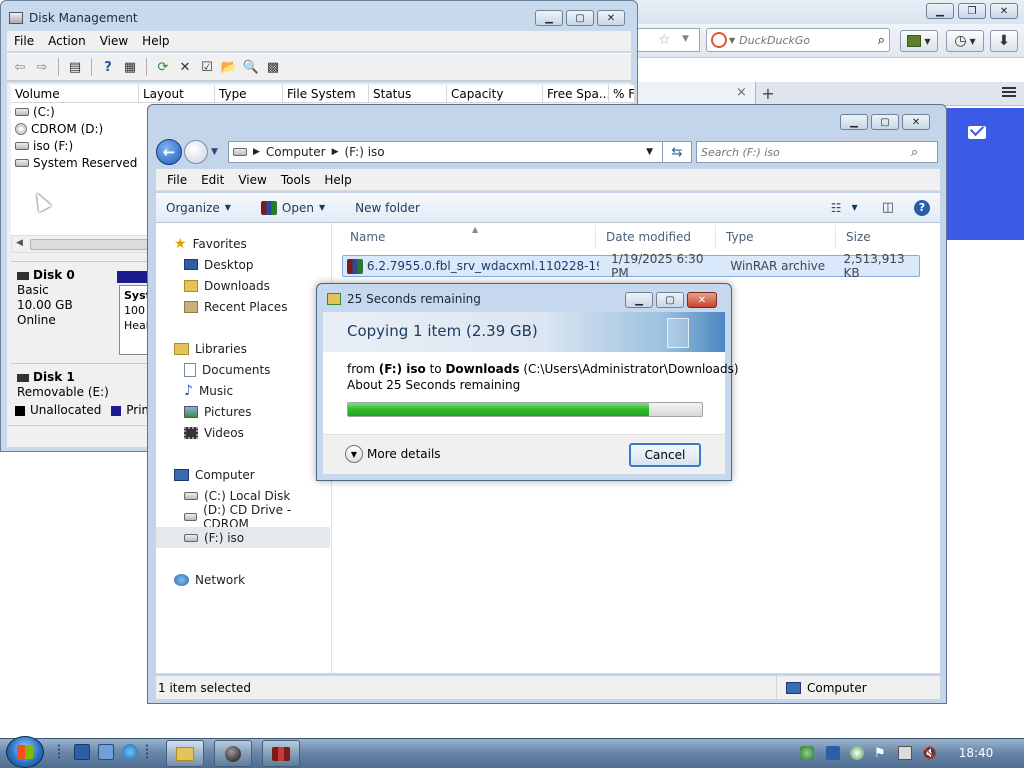 The image size is (1024, 768). Describe the element at coordinates (965, 41) in the screenshot. I see `history-button: ◷ ▼` at that location.